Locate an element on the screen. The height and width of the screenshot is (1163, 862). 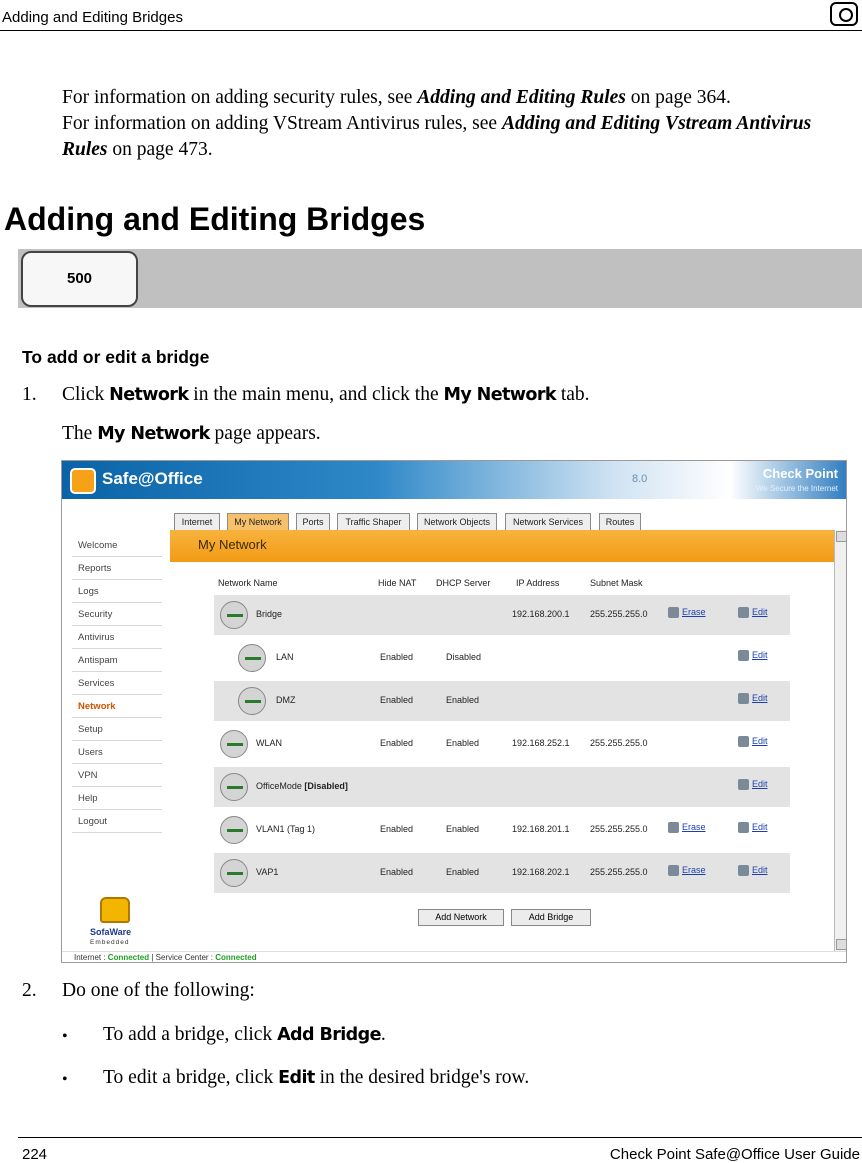
version-label: 8.0 is located at coordinates (640, 479).